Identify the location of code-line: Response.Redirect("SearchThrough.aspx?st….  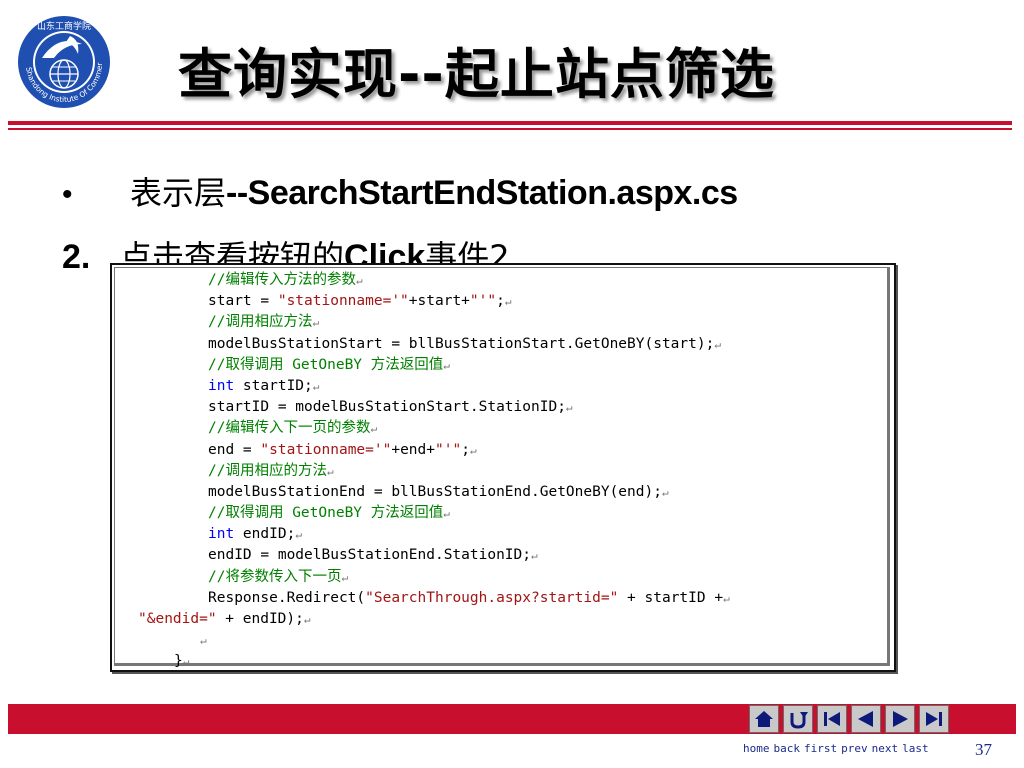
(434, 598).